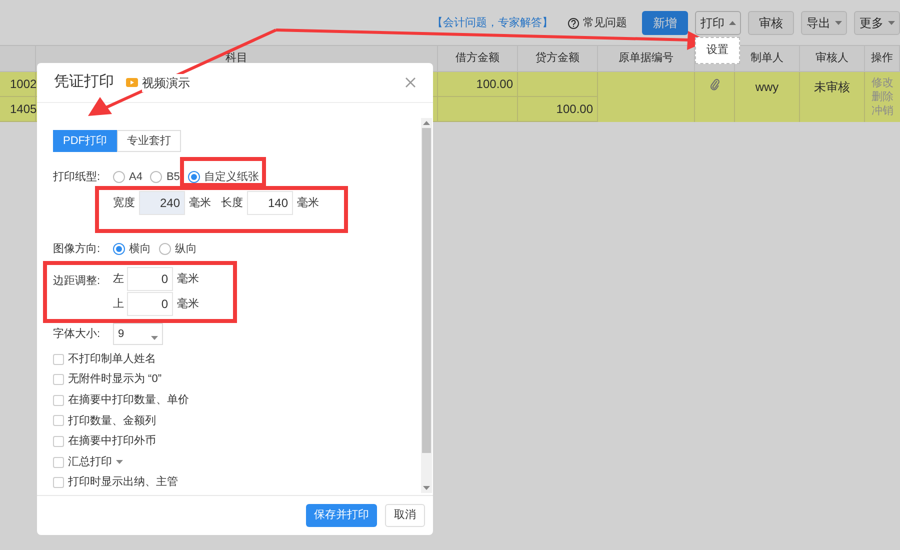  What do you see at coordinates (115, 380) in the screenshot?
I see `checkbox-label: 无附件时显示为 “0”` at bounding box center [115, 380].